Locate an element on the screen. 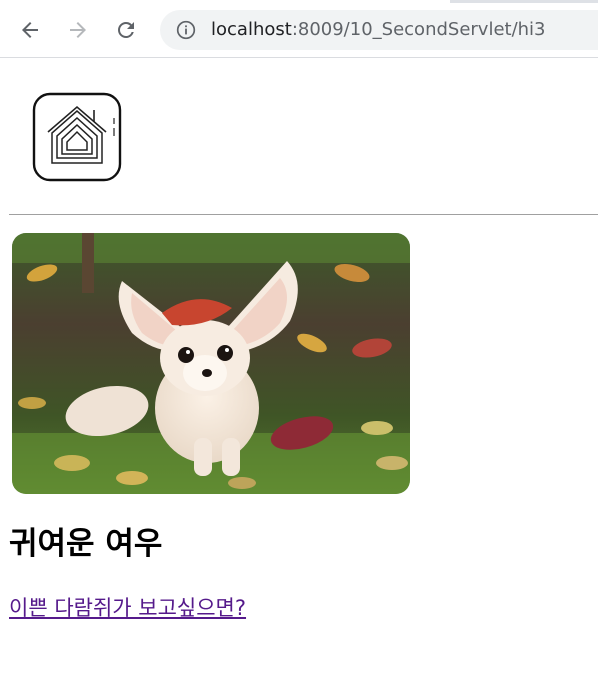 The image size is (598, 679). address-bar: localhost:8009/10_SecondServlet/hi3 is located at coordinates (379, 30).